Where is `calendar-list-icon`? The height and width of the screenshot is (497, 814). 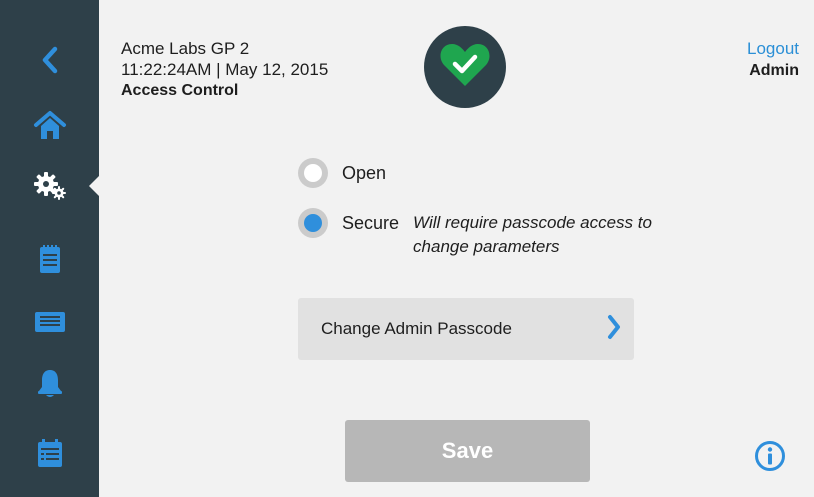 calendar-list-icon is located at coordinates (50, 453).